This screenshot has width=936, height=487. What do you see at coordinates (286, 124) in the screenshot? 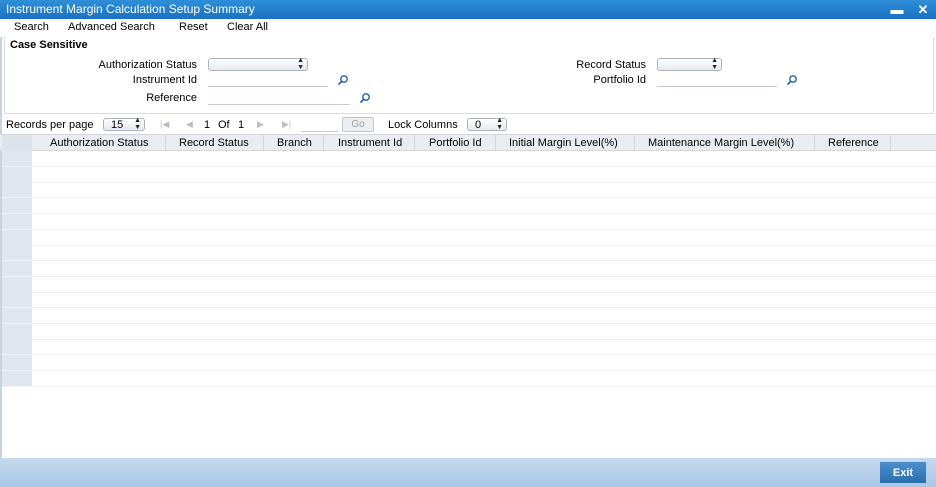
I see `last-page-icon: ▶|` at bounding box center [286, 124].